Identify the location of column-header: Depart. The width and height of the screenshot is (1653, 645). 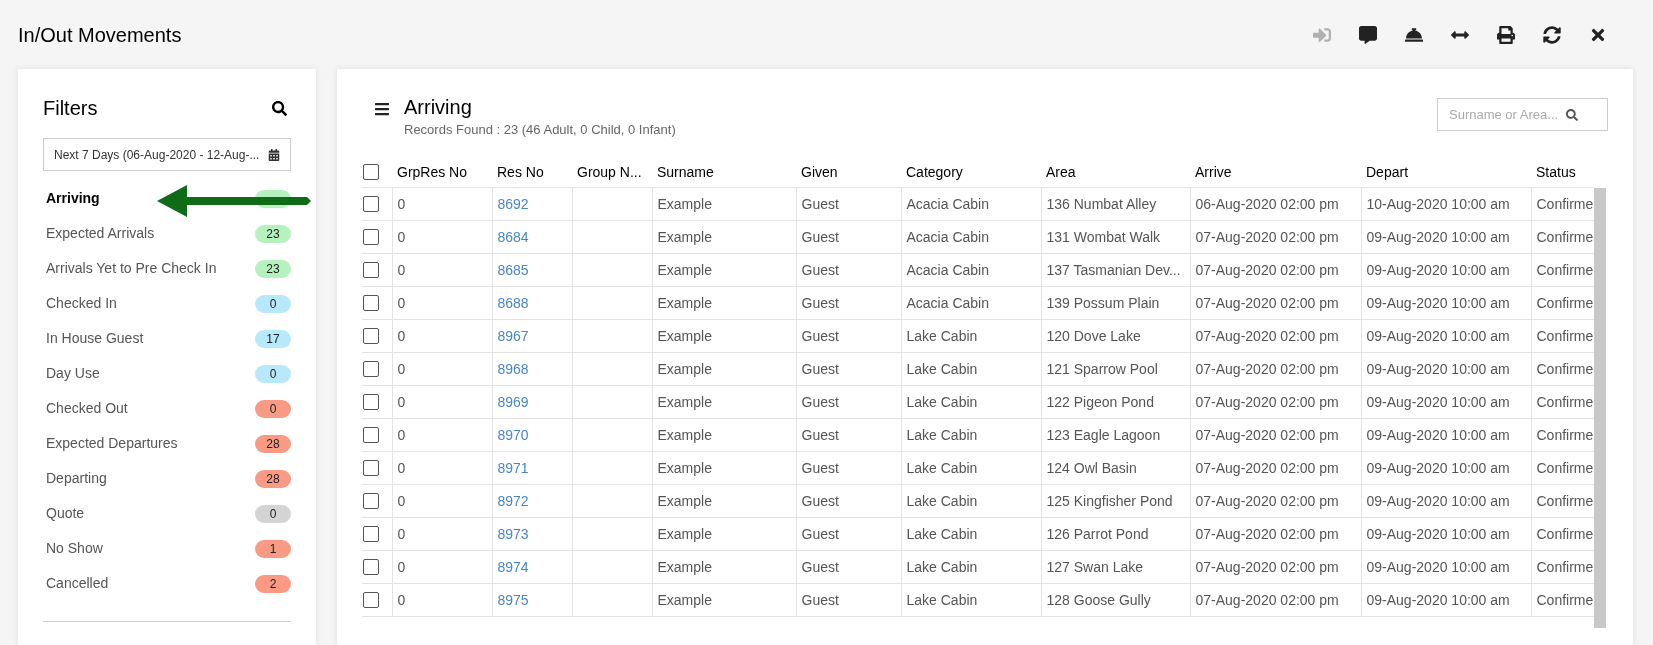
(1446, 172).